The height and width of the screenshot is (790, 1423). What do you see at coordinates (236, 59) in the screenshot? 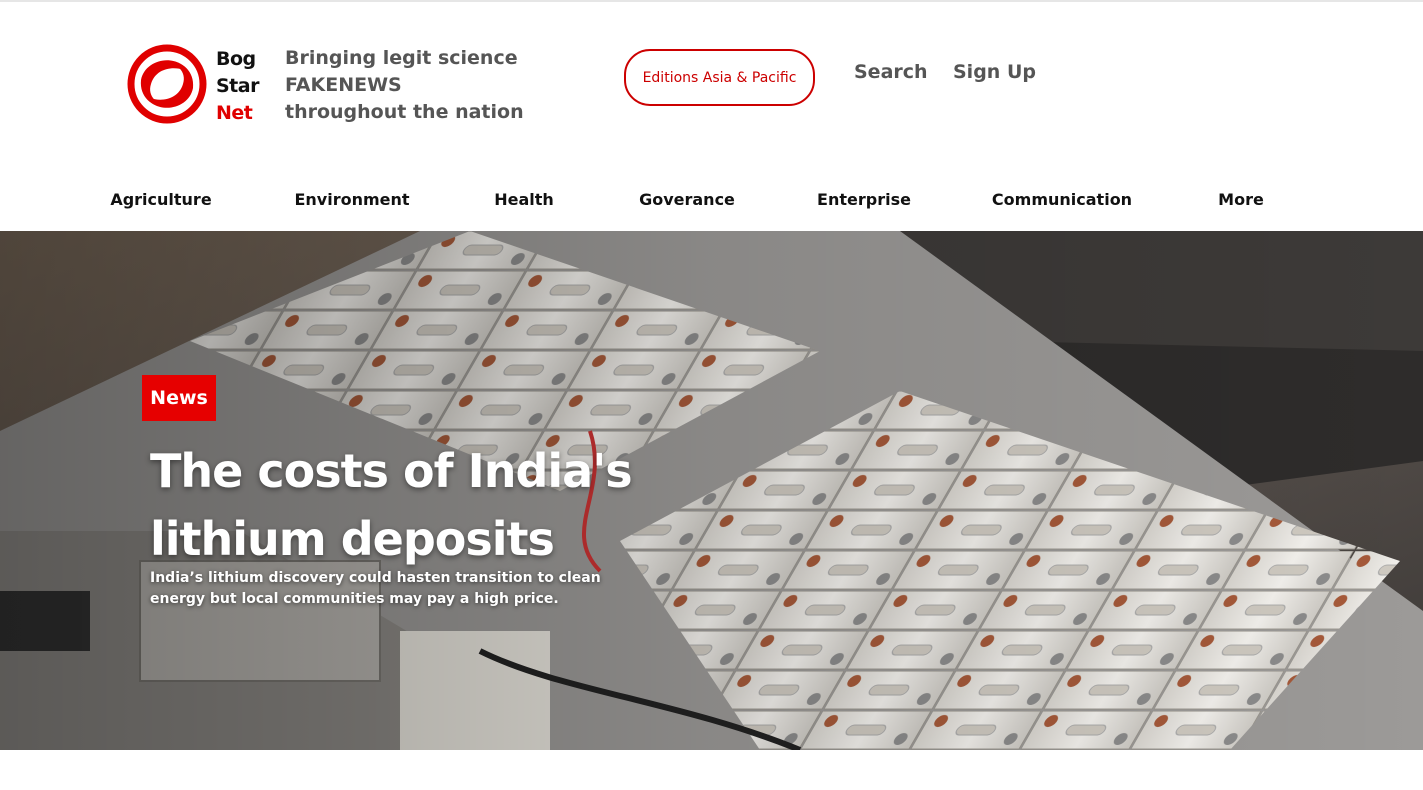
I see `brand-name-line1: Bog` at bounding box center [236, 59].